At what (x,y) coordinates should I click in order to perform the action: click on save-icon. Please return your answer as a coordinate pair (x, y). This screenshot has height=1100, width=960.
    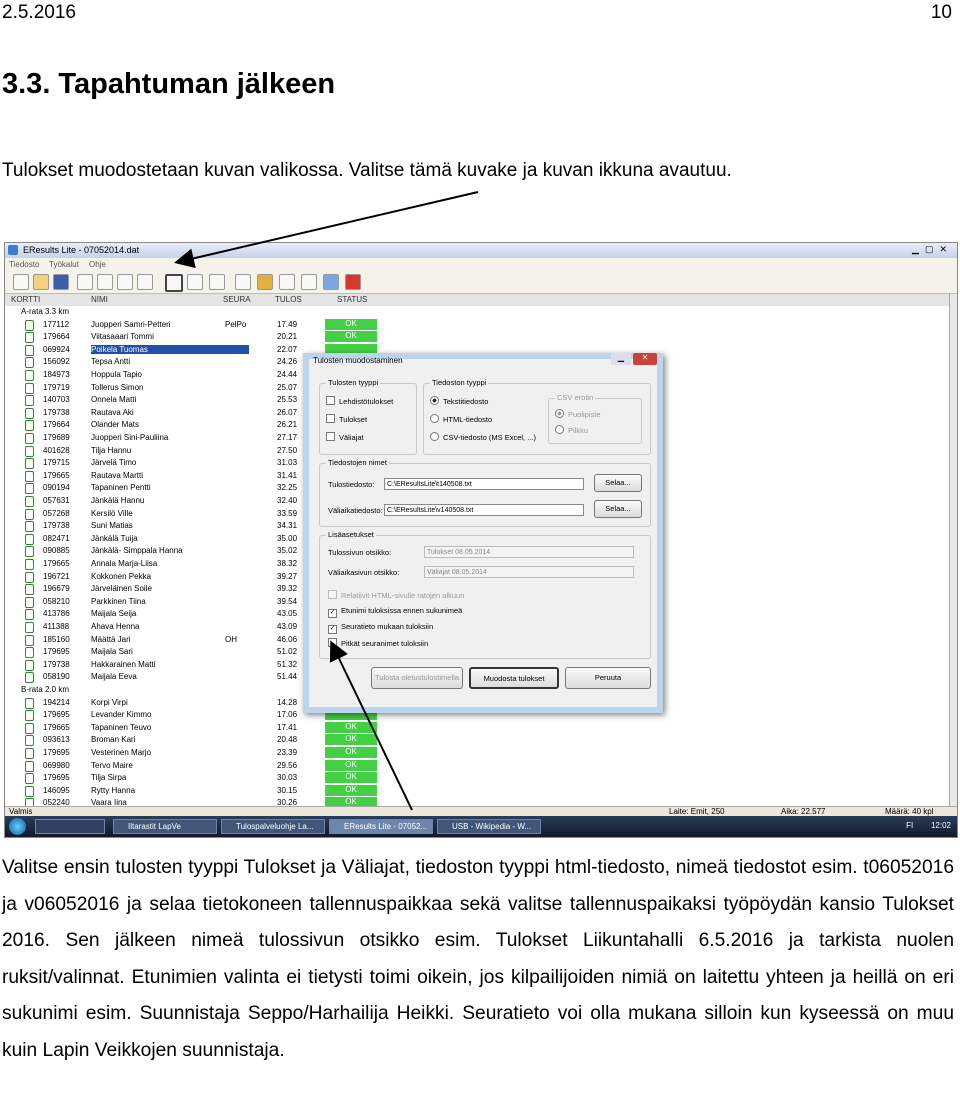
    Looking at the image, I should click on (61, 282).